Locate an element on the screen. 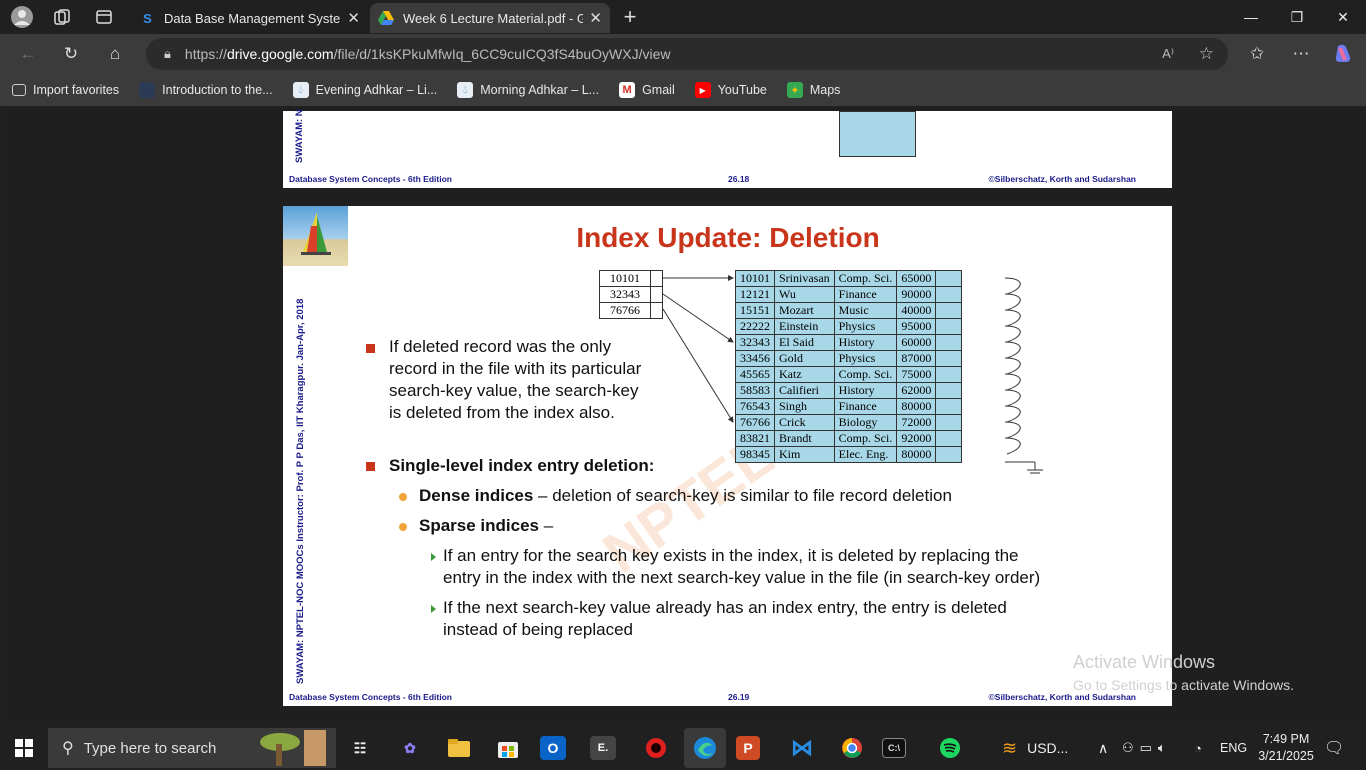 This screenshot has height=770, width=1366. tab-title: Data Base Management System - is located at coordinates (252, 18).